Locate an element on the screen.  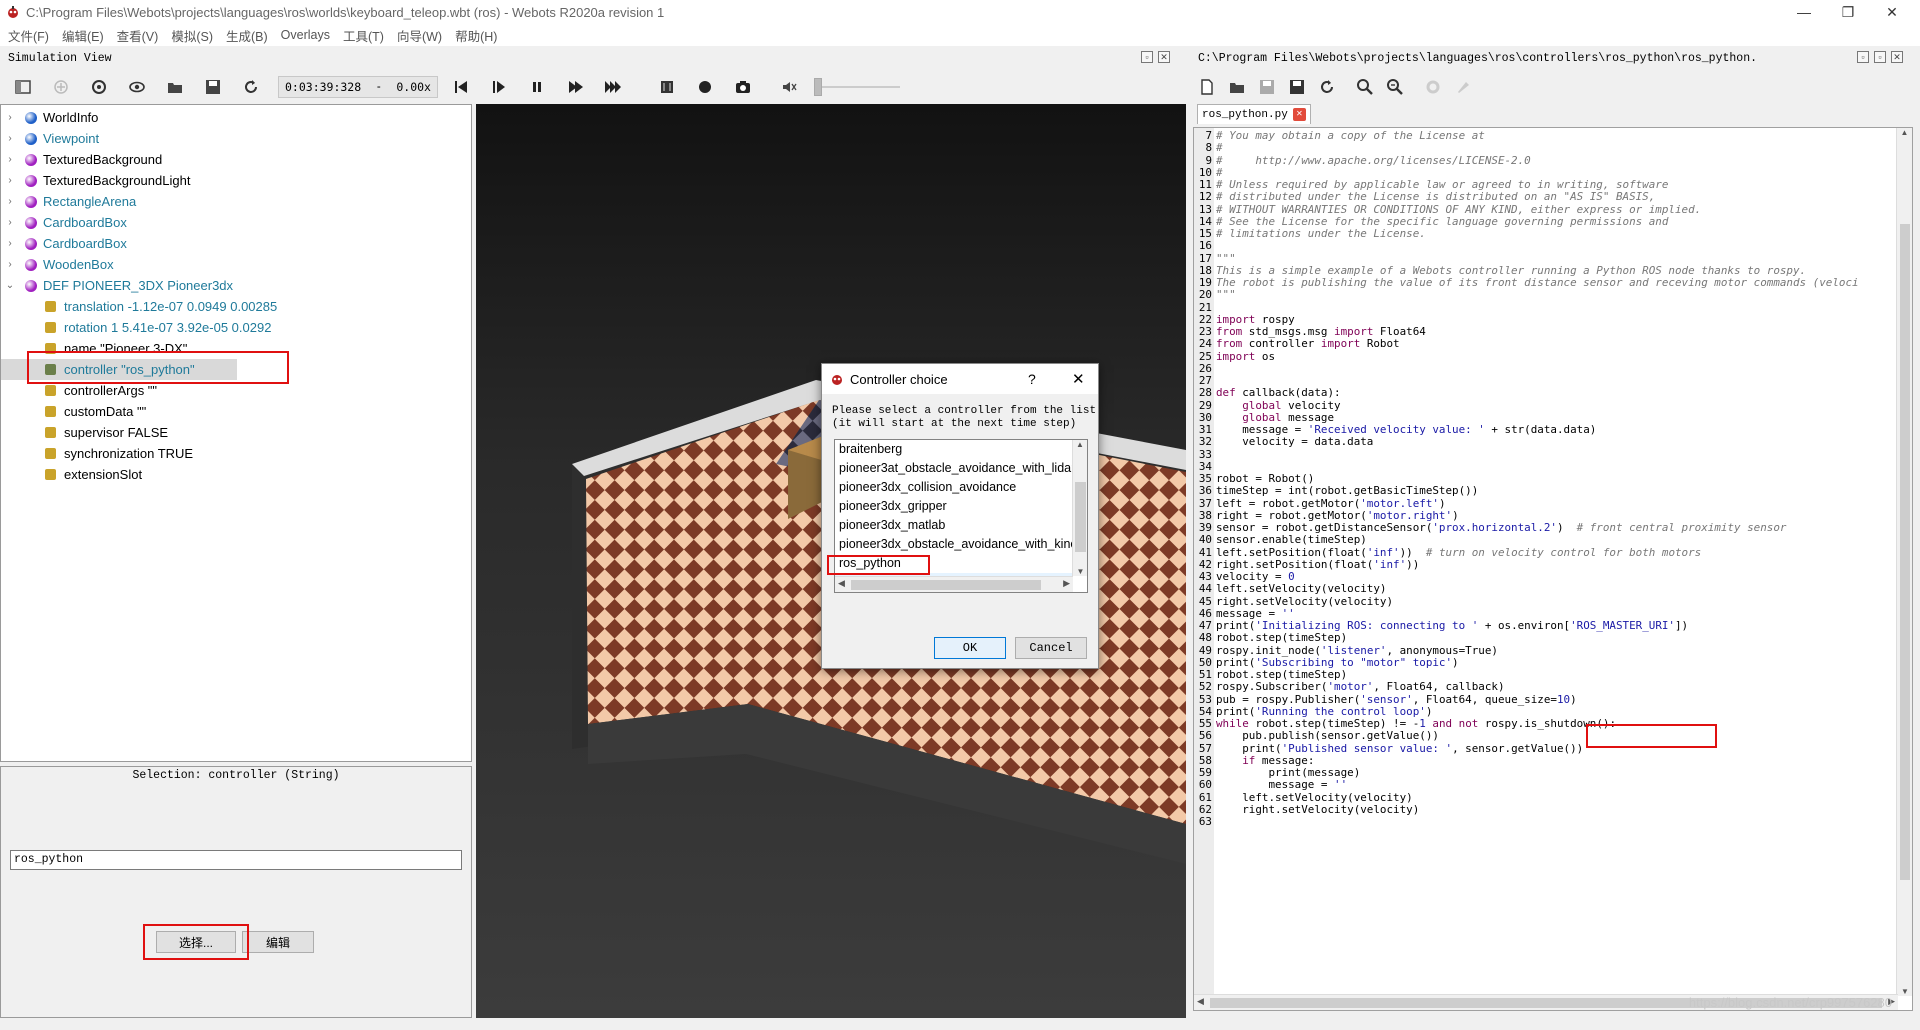
scroll-right-icon: ▶ is located at coordinates (1066, 583).